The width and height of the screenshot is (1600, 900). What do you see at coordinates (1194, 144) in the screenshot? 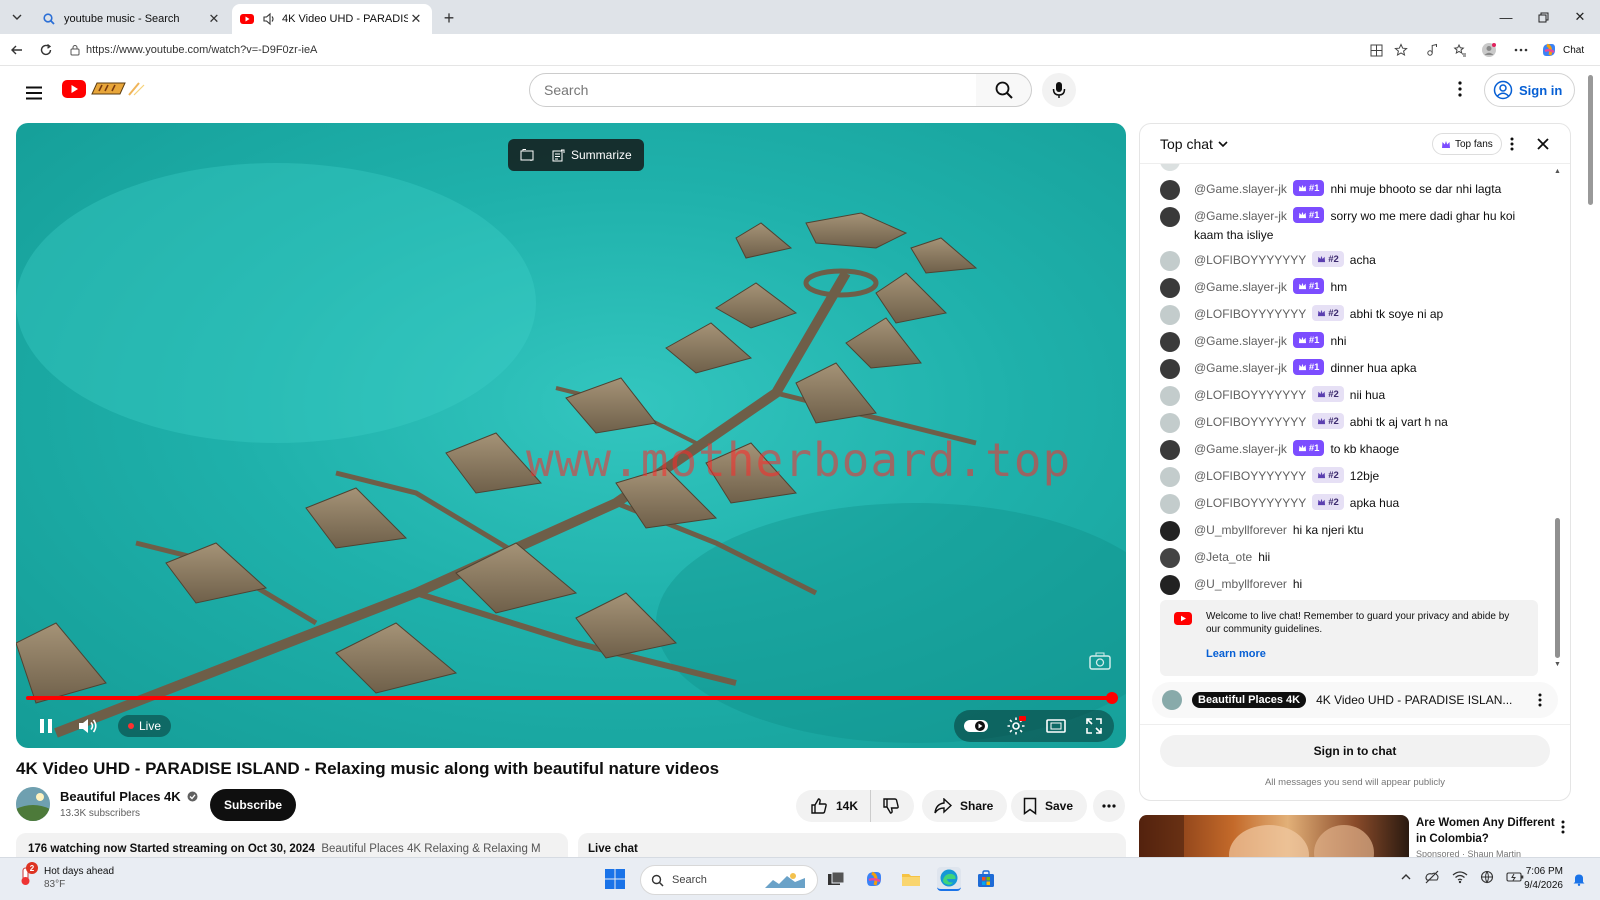
I see `chat-mode-dropdown: Top chat` at bounding box center [1194, 144].